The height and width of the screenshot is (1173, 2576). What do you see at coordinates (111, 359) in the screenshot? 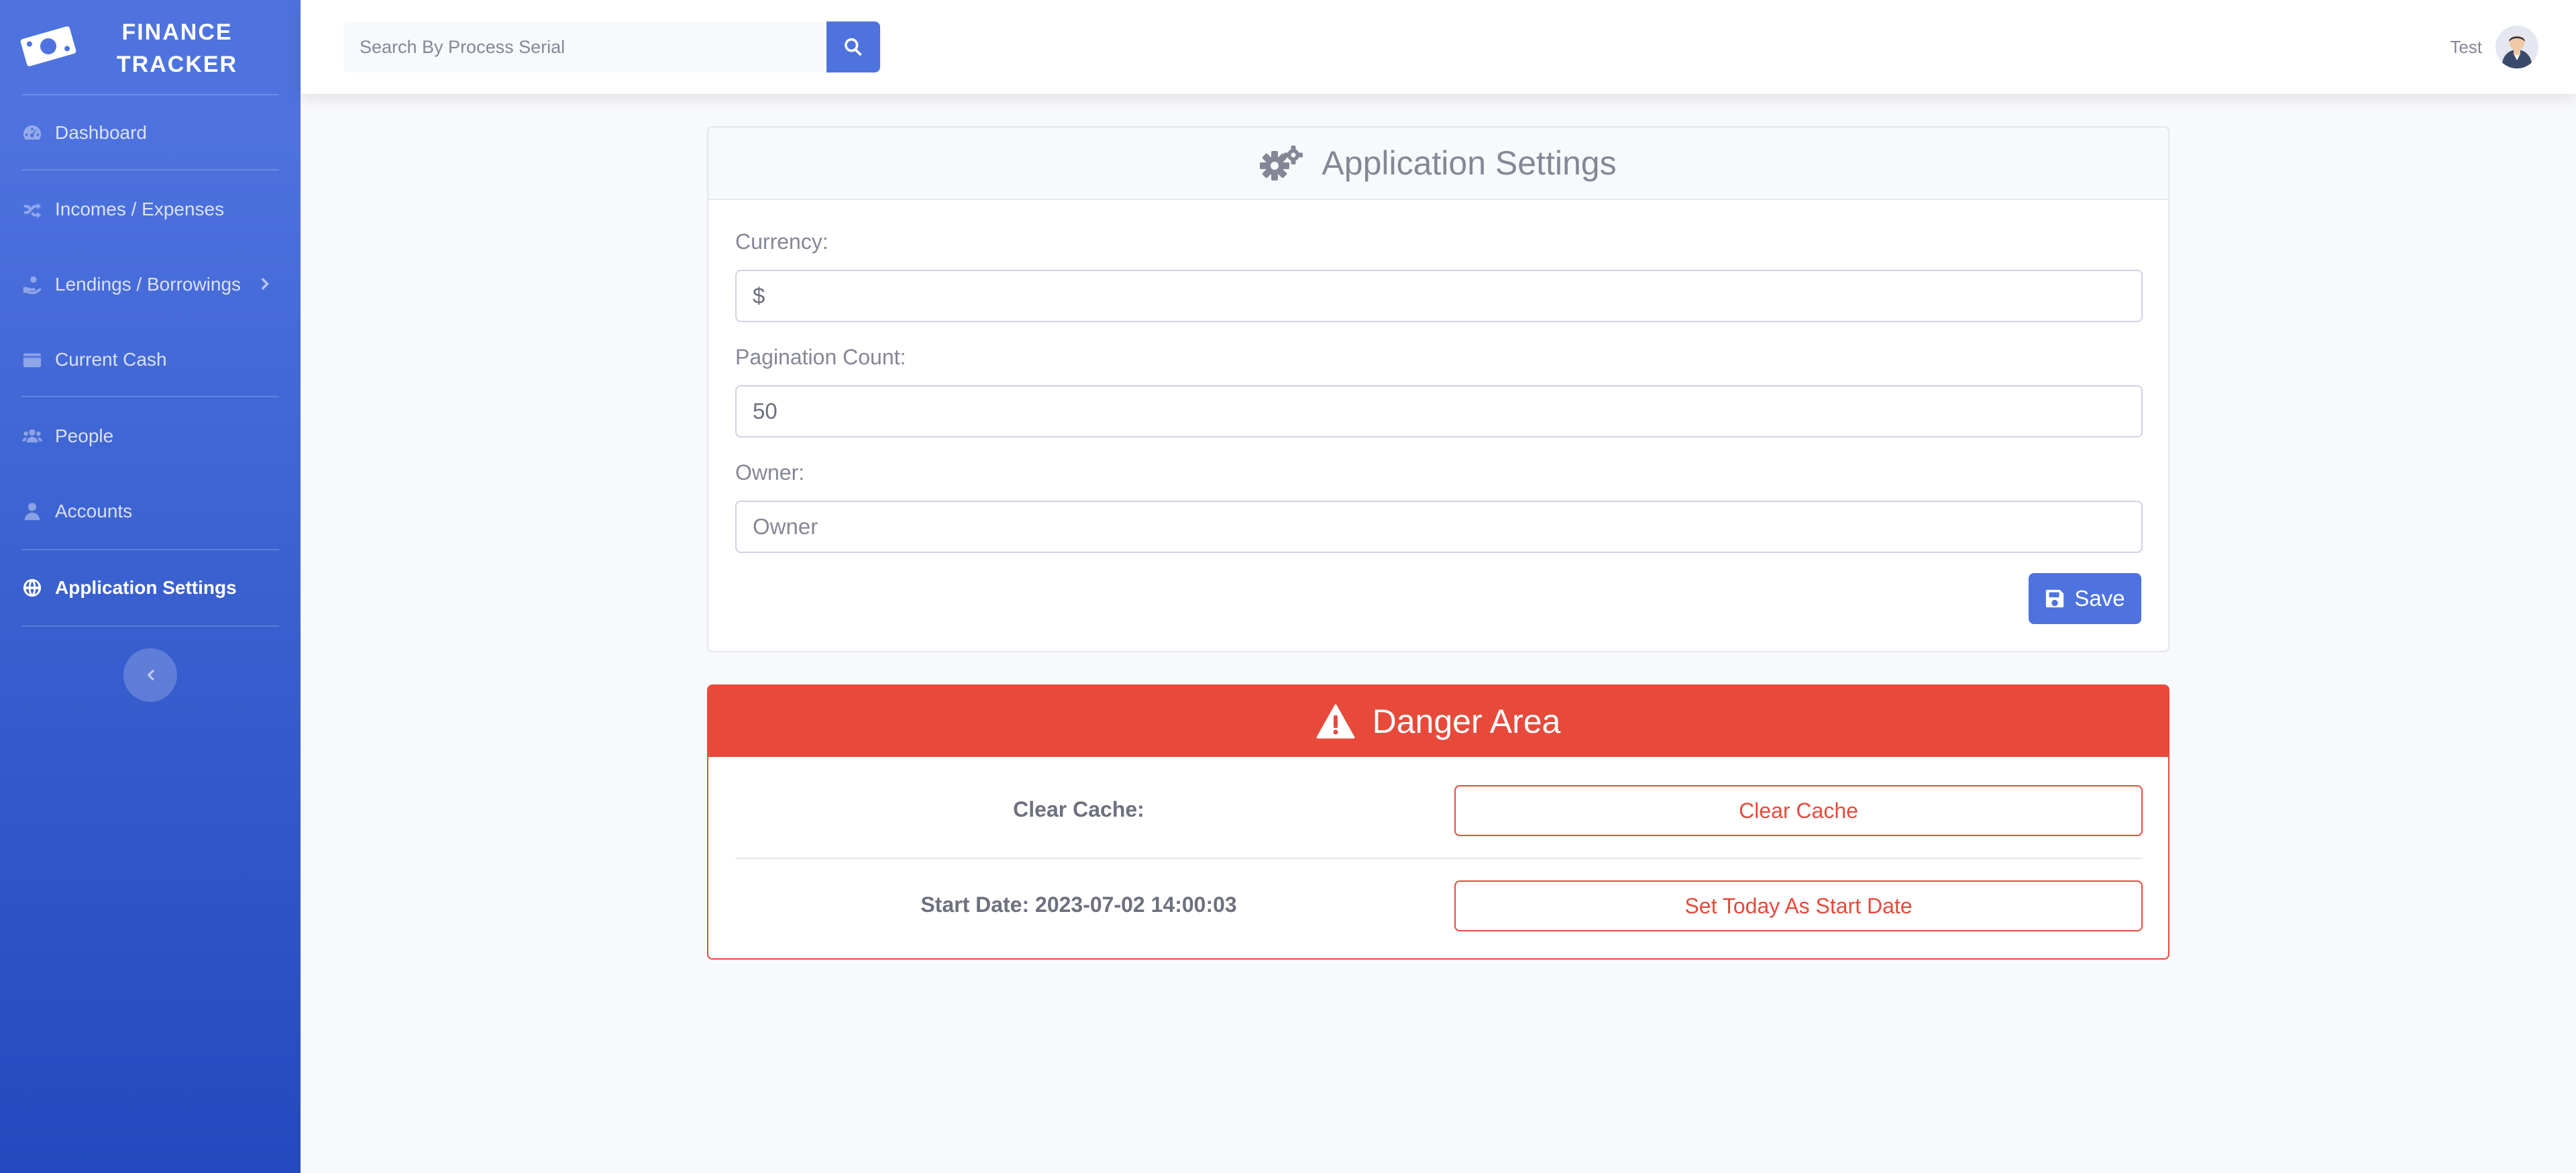
I see `sidebar-item-label: Current Cash` at bounding box center [111, 359].